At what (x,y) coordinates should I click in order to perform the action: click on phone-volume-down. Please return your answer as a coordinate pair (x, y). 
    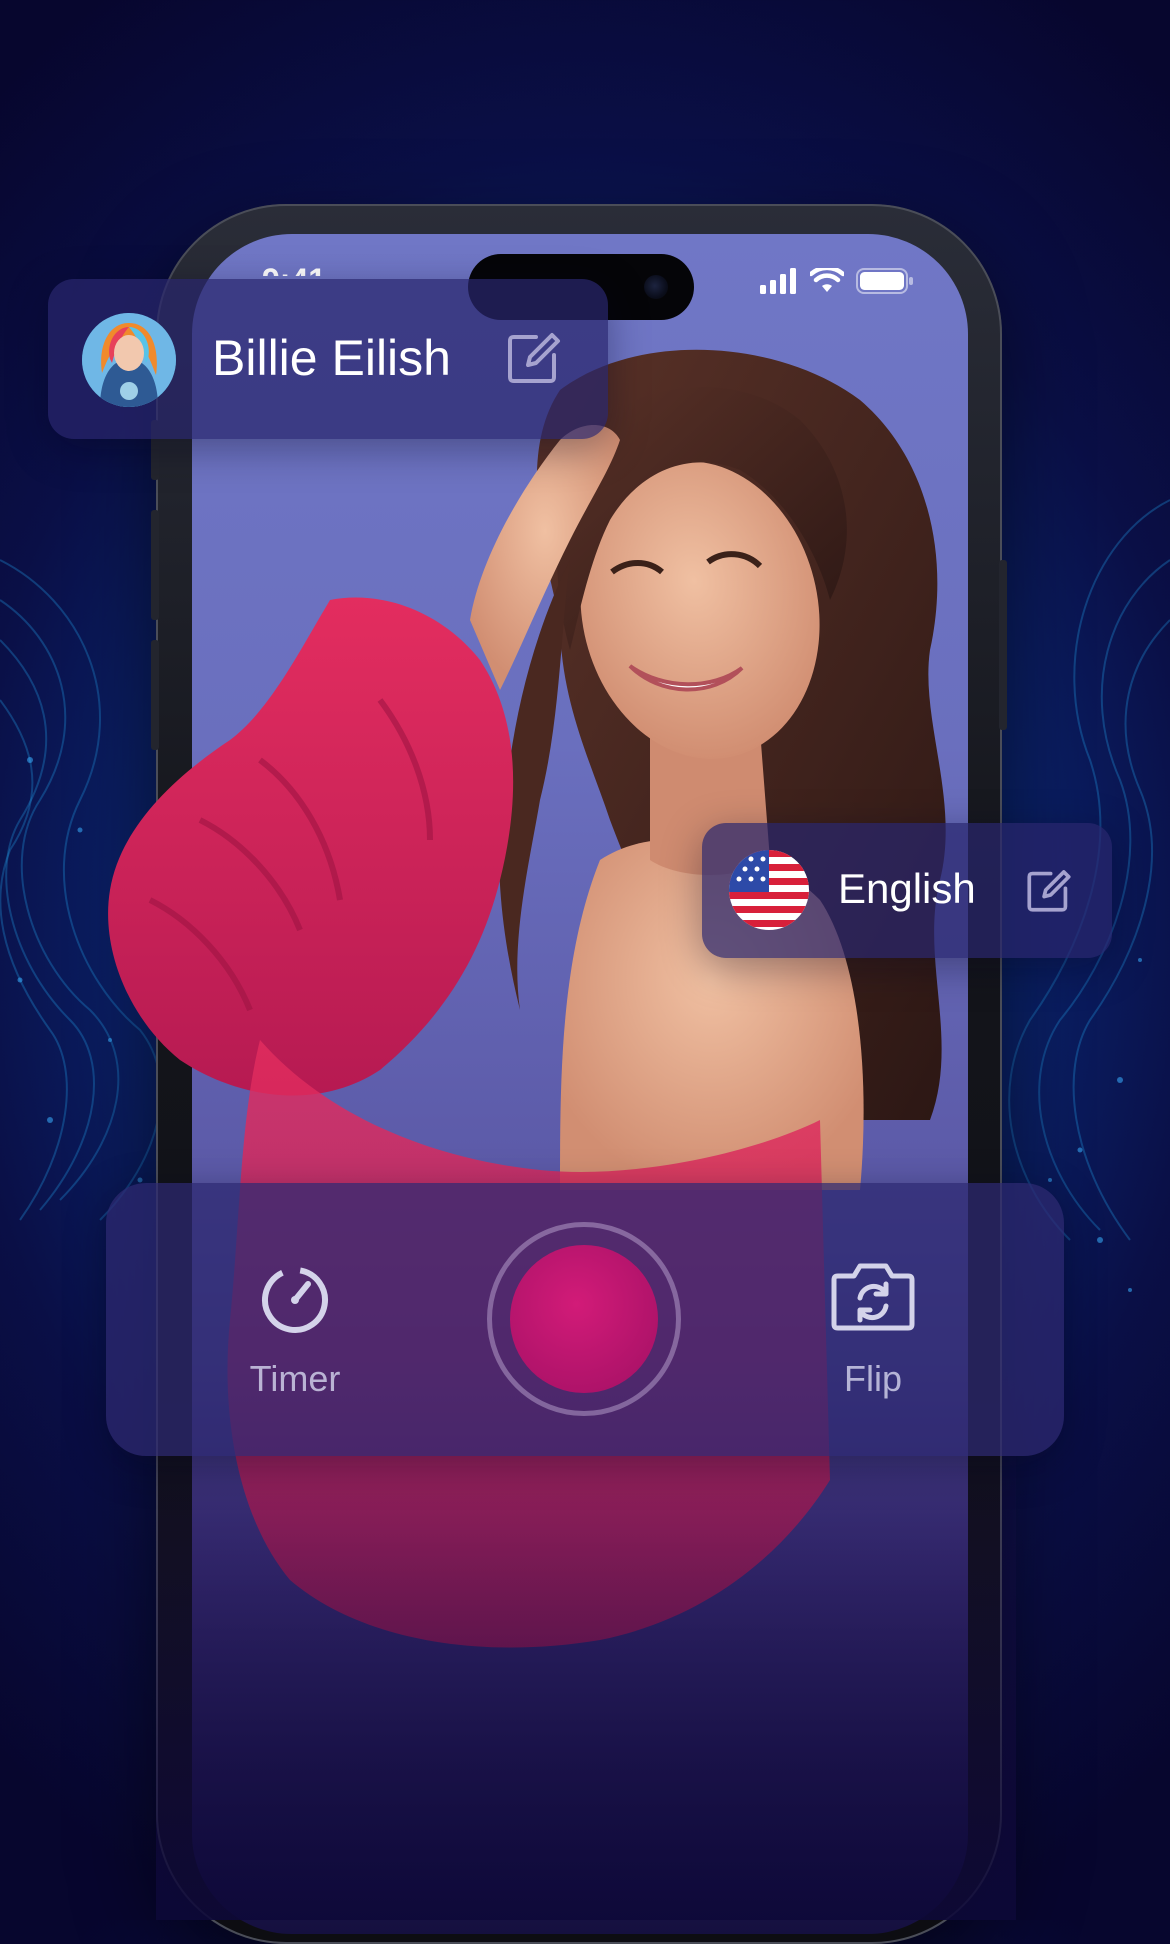
    Looking at the image, I should click on (155, 695).